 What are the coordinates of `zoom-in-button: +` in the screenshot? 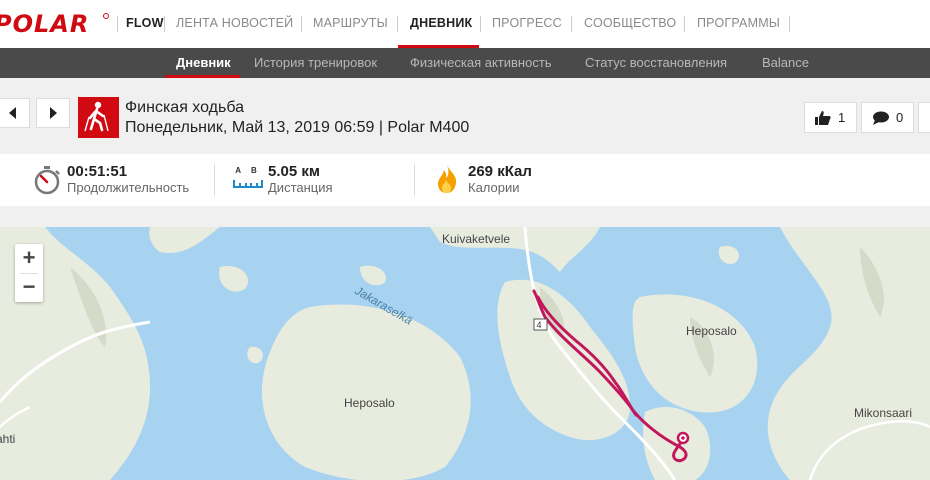 It's located at (29, 258).